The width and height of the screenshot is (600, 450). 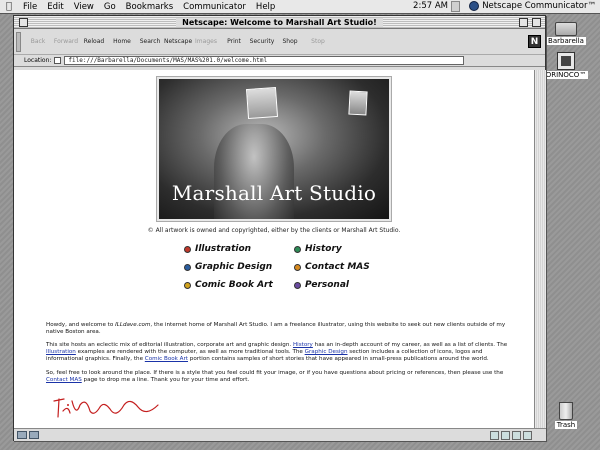 What do you see at coordinates (566, 425) in the screenshot?
I see `desktop-icon-label: Trash` at bounding box center [566, 425].